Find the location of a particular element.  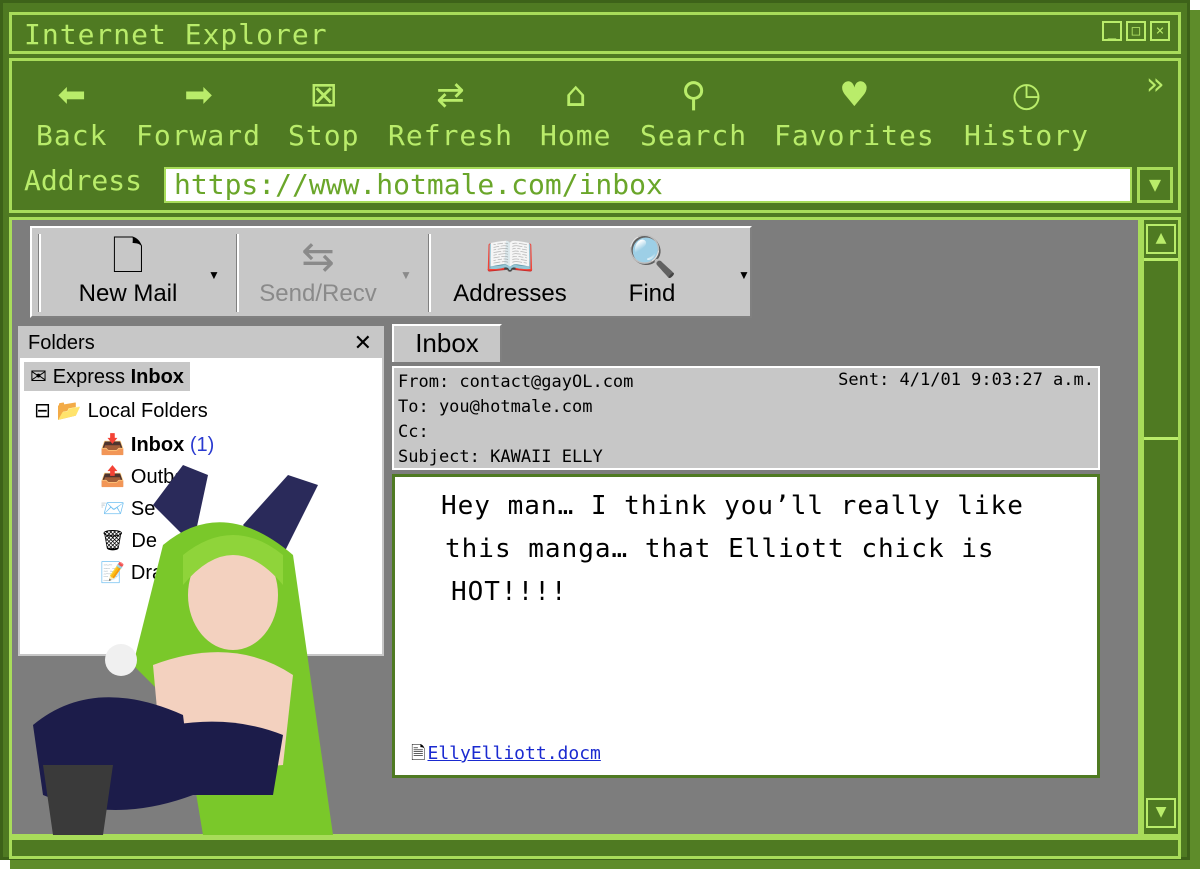

document-icon: 🗎 is located at coordinates (418, 753).